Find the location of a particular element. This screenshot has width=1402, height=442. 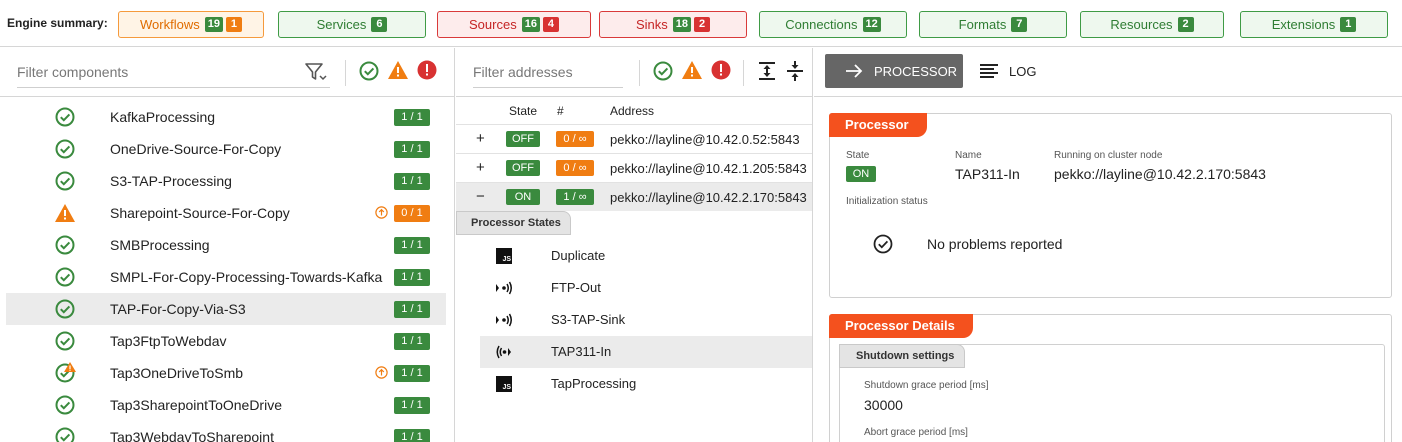

filter-addresses-input is located at coordinates (548, 72).